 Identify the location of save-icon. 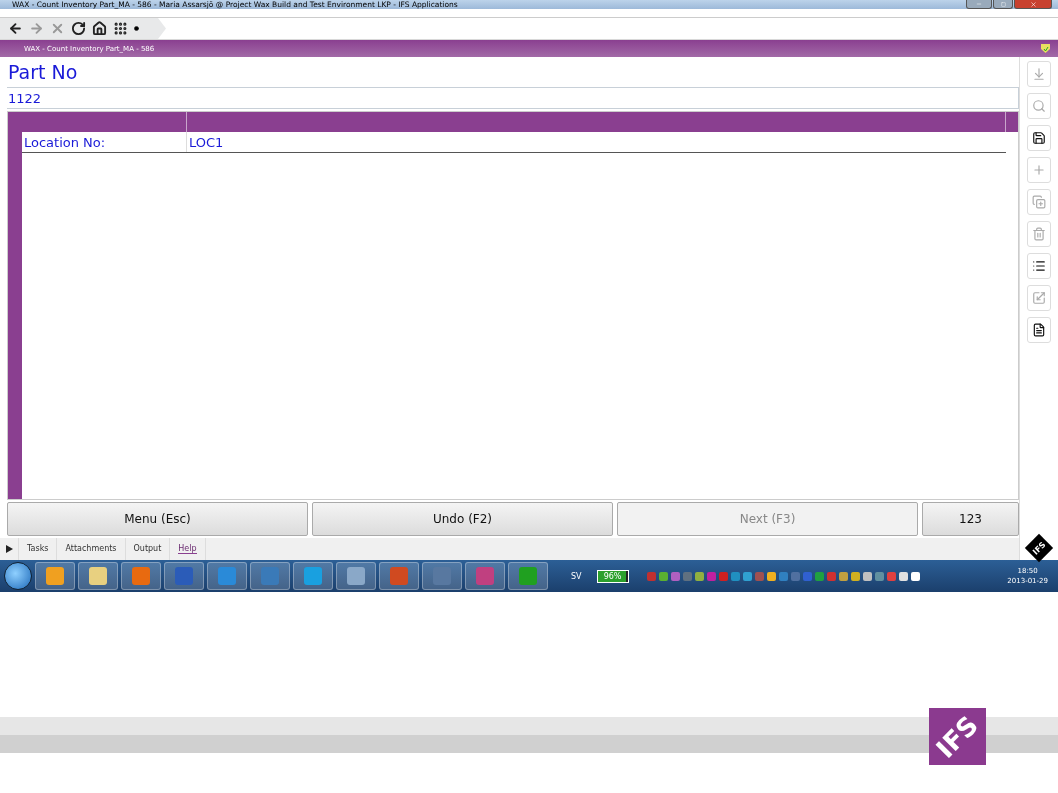
(1039, 138).